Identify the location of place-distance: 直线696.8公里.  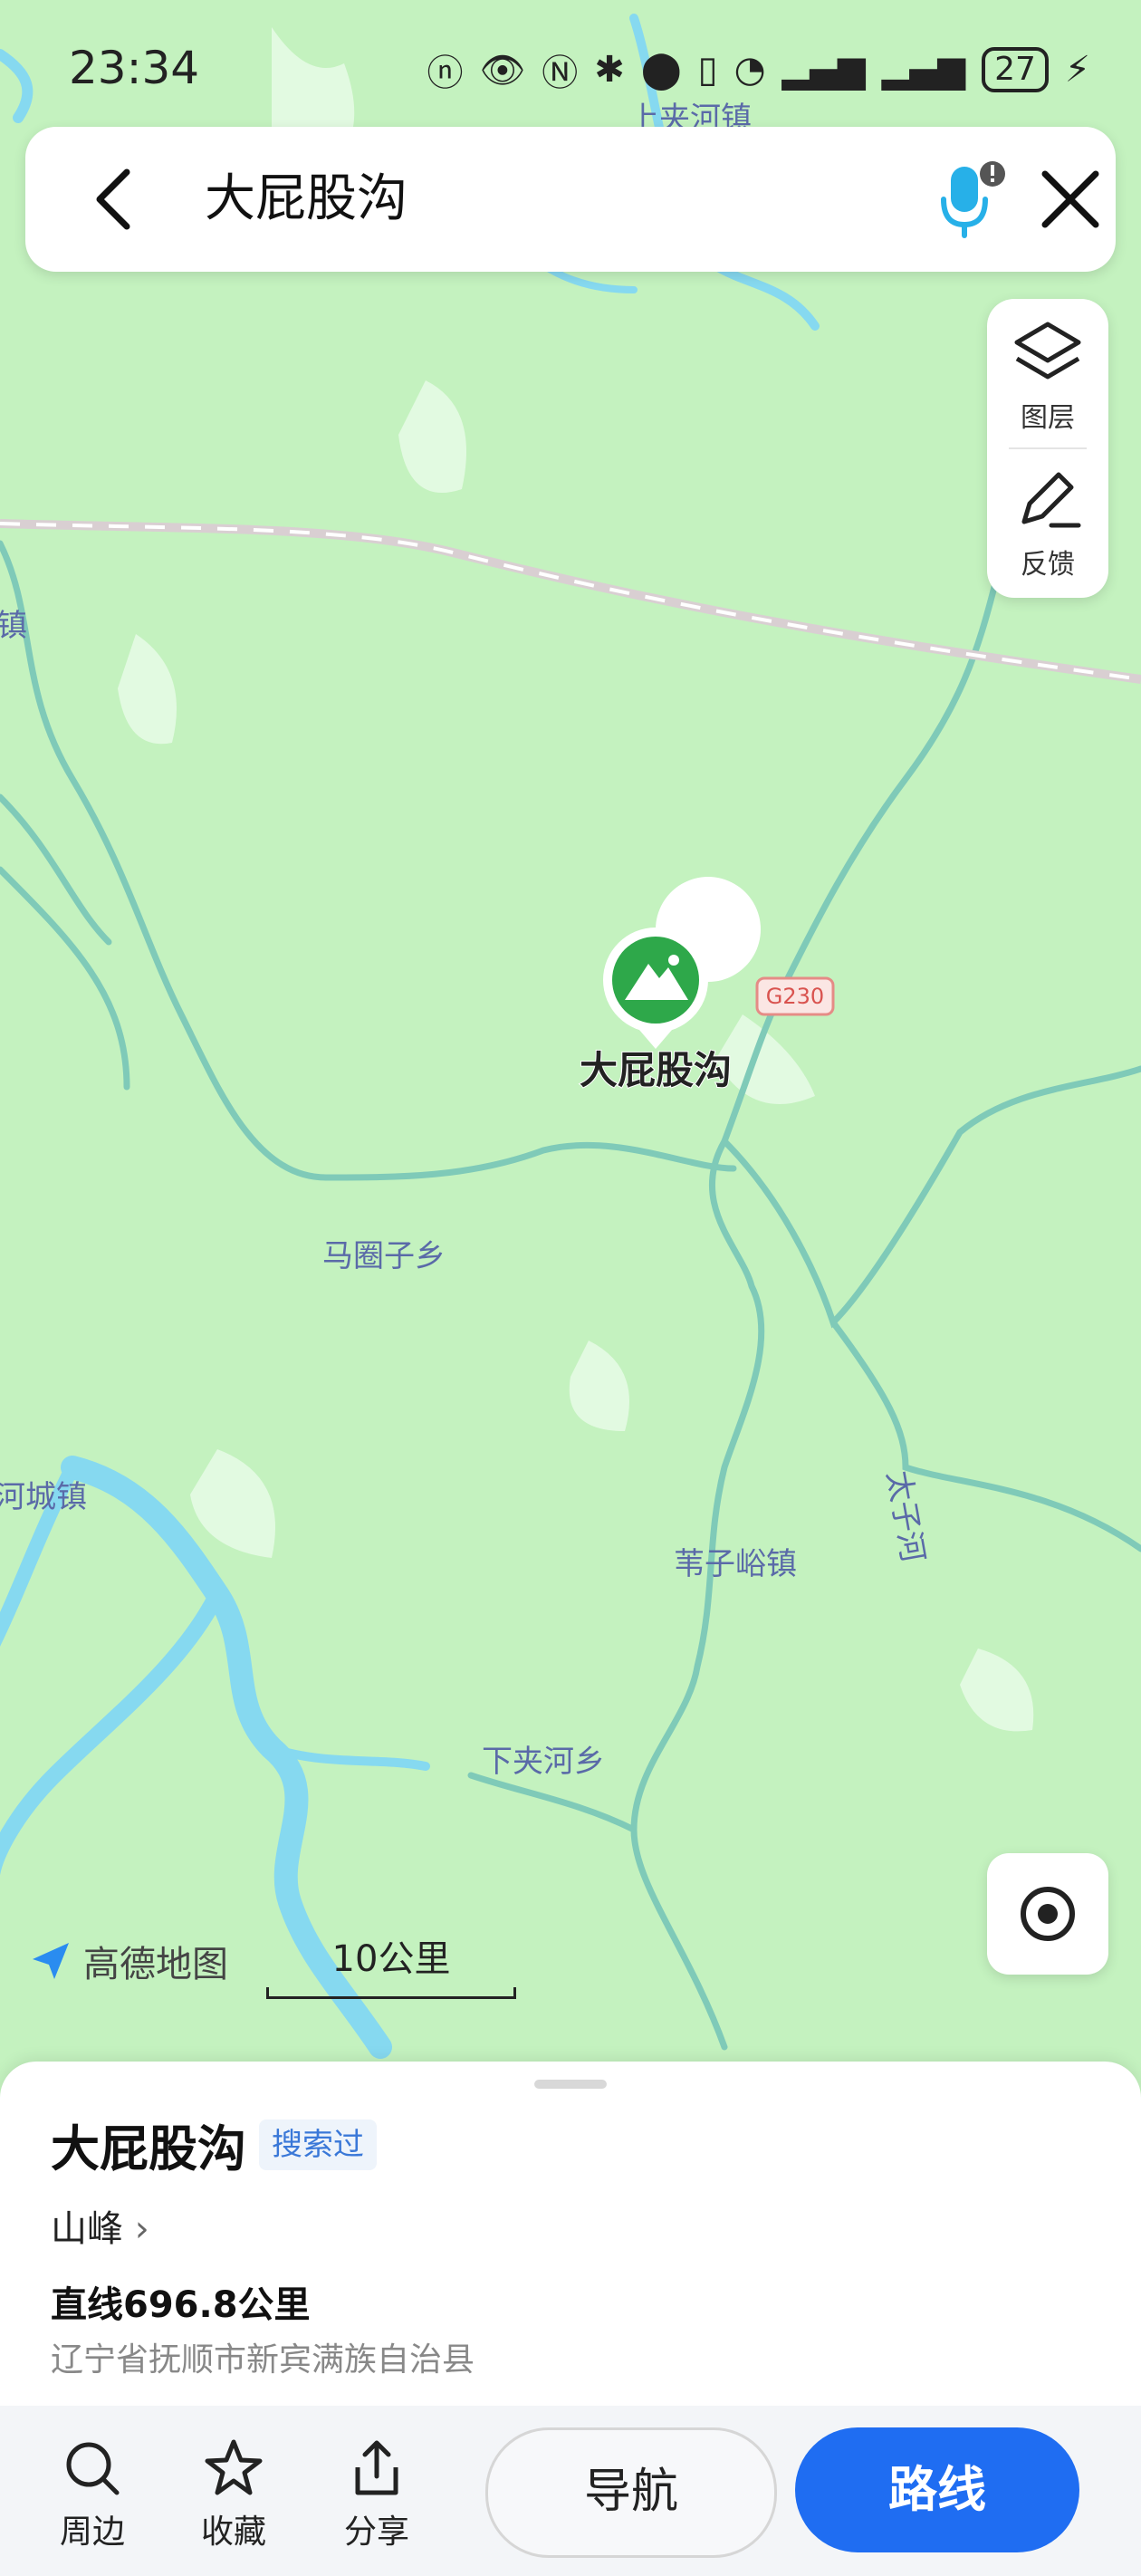
(181, 2305).